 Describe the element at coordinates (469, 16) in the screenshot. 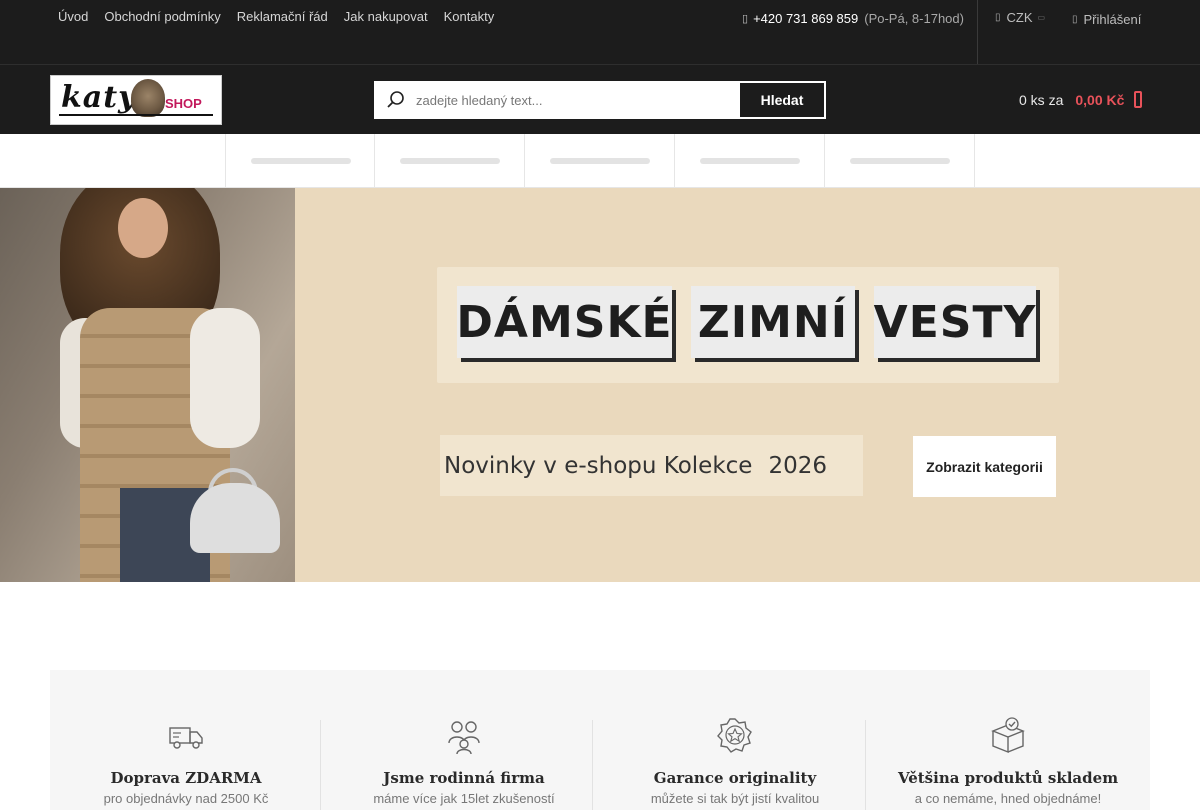

I see `nav-link-kontakty: Kontakty` at that location.